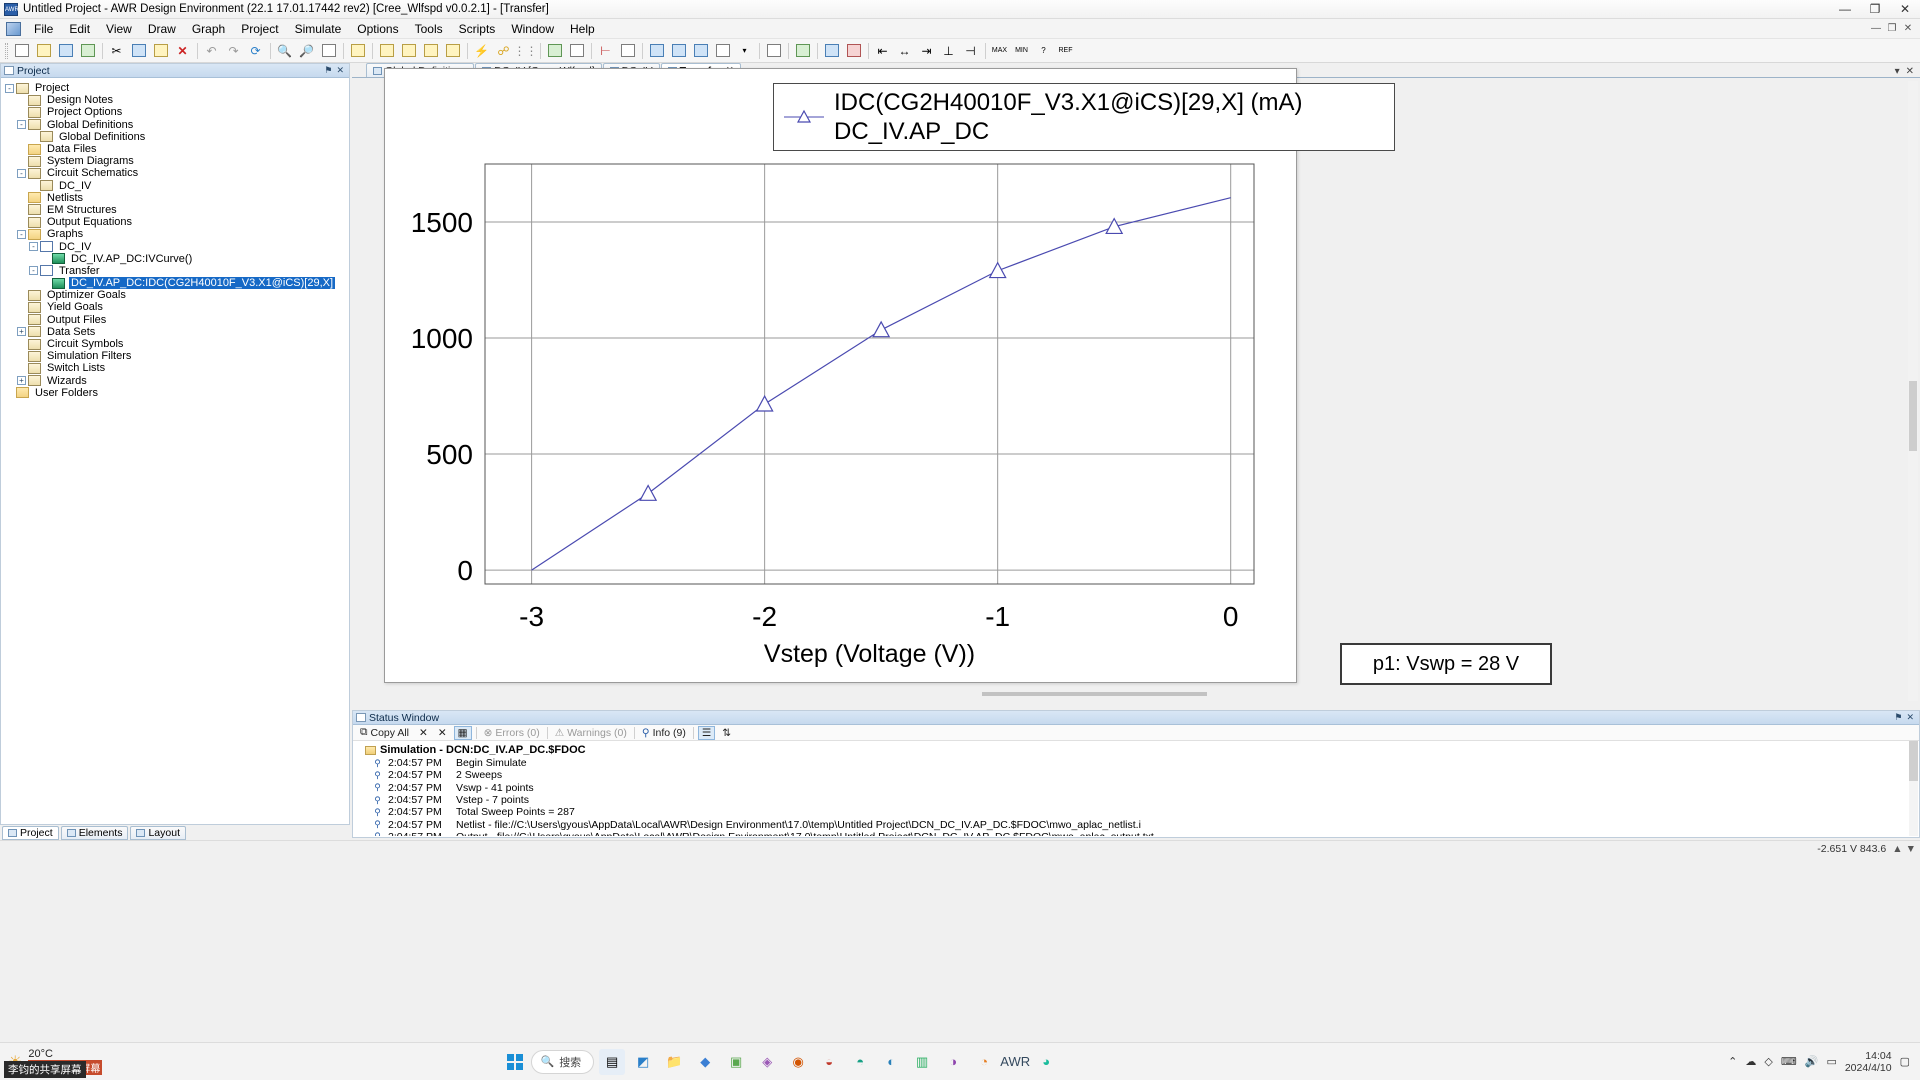 Image resolution: width=1920 pixels, height=1080 pixels. Describe the element at coordinates (882, 51) in the screenshot. I see `align-left-icon: ⇤` at that location.